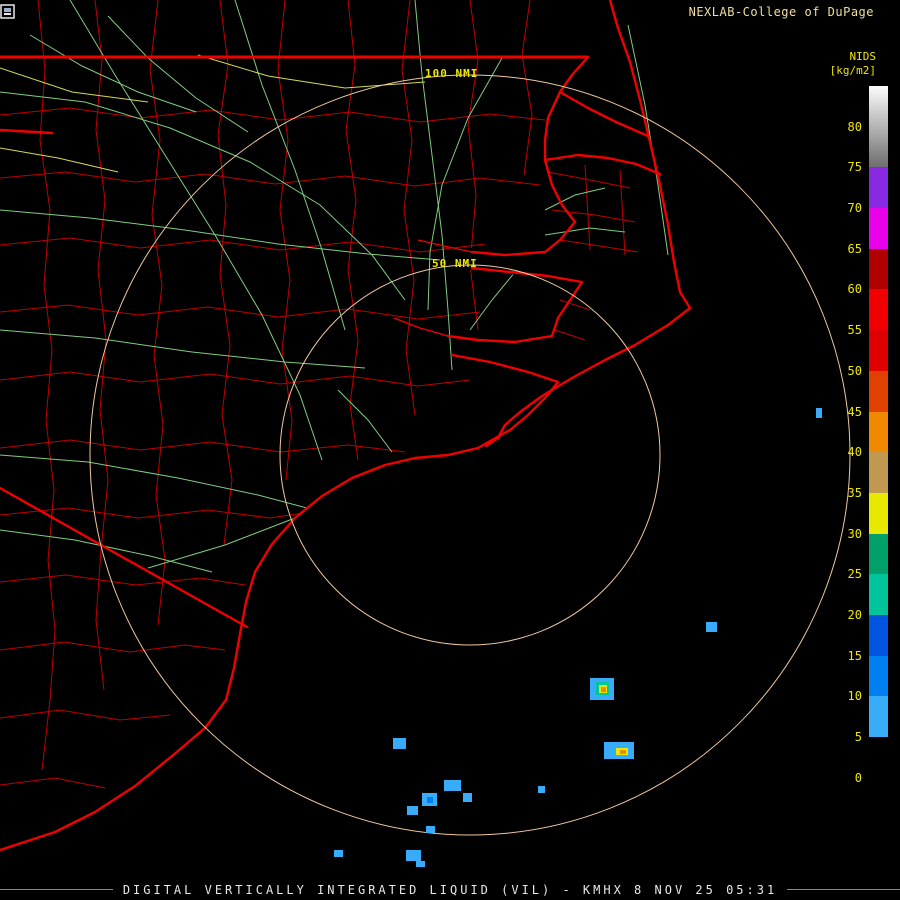 The height and width of the screenshot is (900, 900). Describe the element at coordinates (852, 70) in the screenshot. I see `colorbar-units: [kg/m2]` at that location.